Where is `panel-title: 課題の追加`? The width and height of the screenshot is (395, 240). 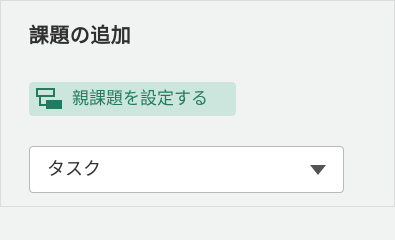 panel-title: 課題の追加 is located at coordinates (80, 35).